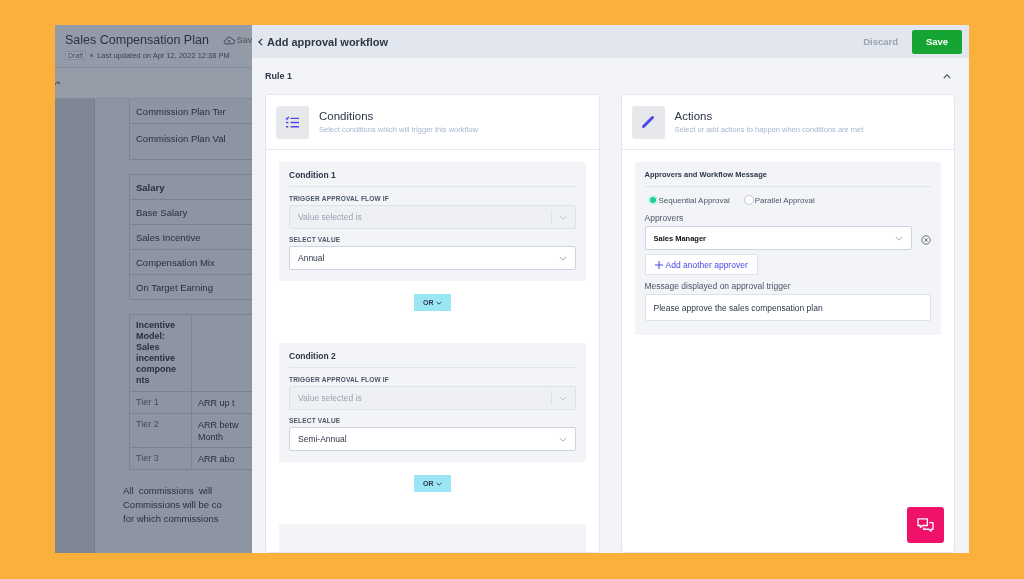 The image size is (1024, 579). Describe the element at coordinates (161, 458) in the screenshot. I see `table-cell: Tier 3` at that location.